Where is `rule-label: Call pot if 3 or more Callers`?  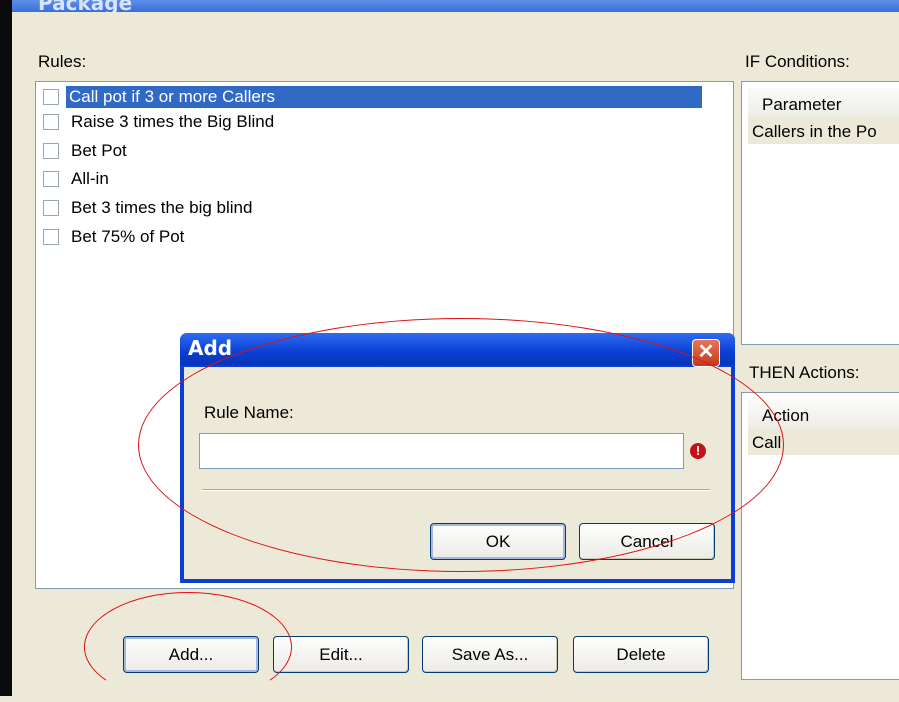 rule-label: Call pot if 3 or more Callers is located at coordinates (384, 97).